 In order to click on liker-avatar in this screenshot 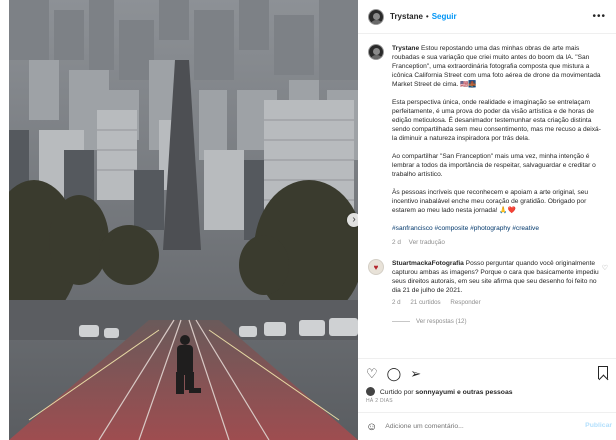, I will do `click(370, 391)`.